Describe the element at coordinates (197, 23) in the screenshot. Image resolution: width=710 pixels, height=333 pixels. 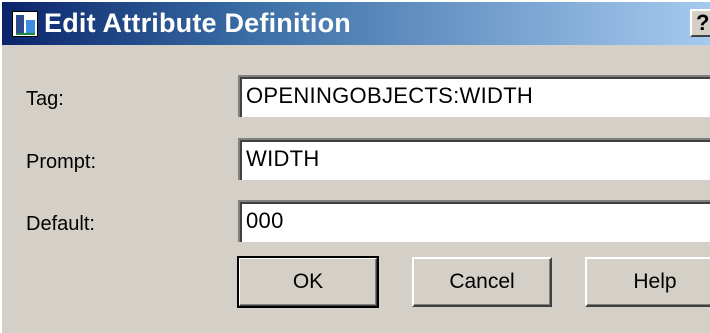
I see `dialog-title: Edit Attribute Definition` at that location.